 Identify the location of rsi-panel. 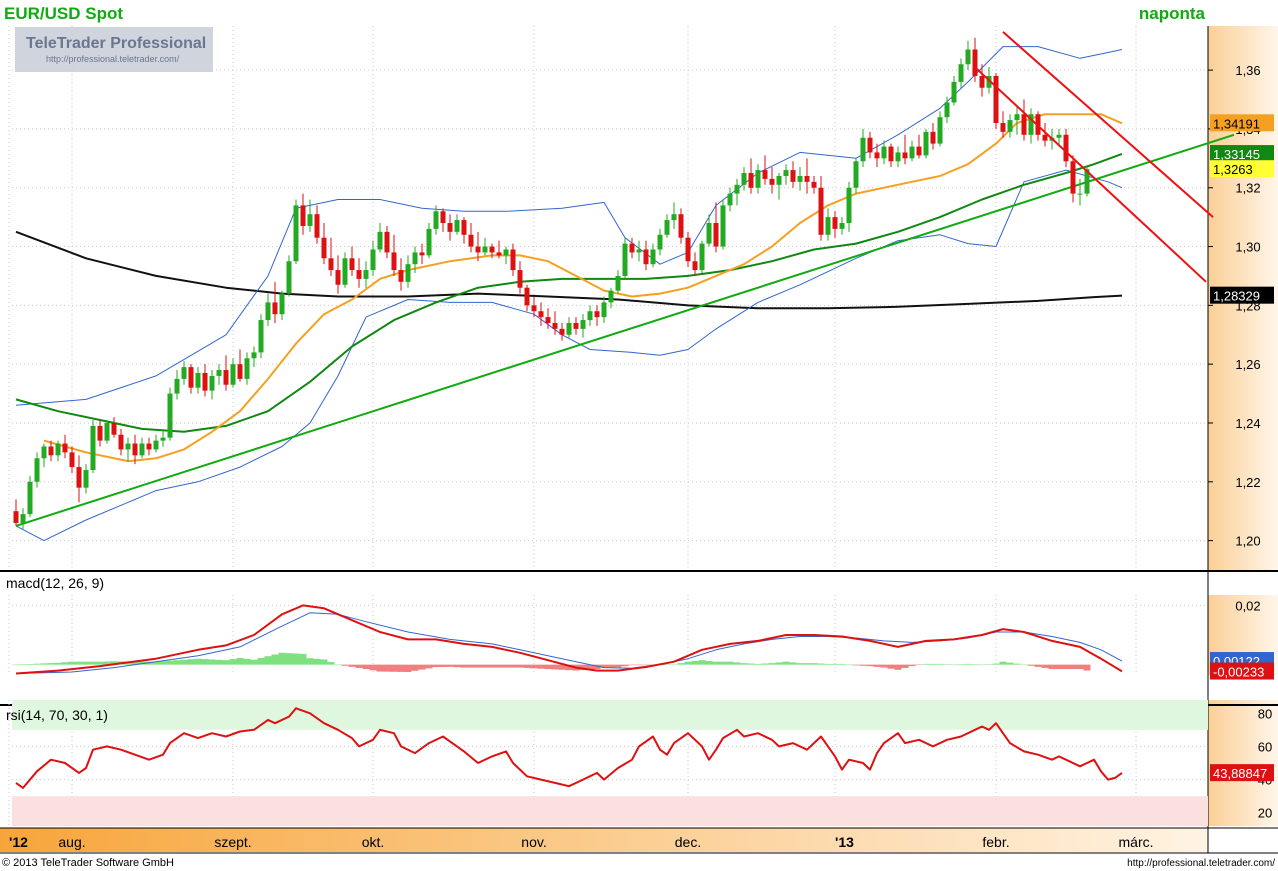
(610, 763).